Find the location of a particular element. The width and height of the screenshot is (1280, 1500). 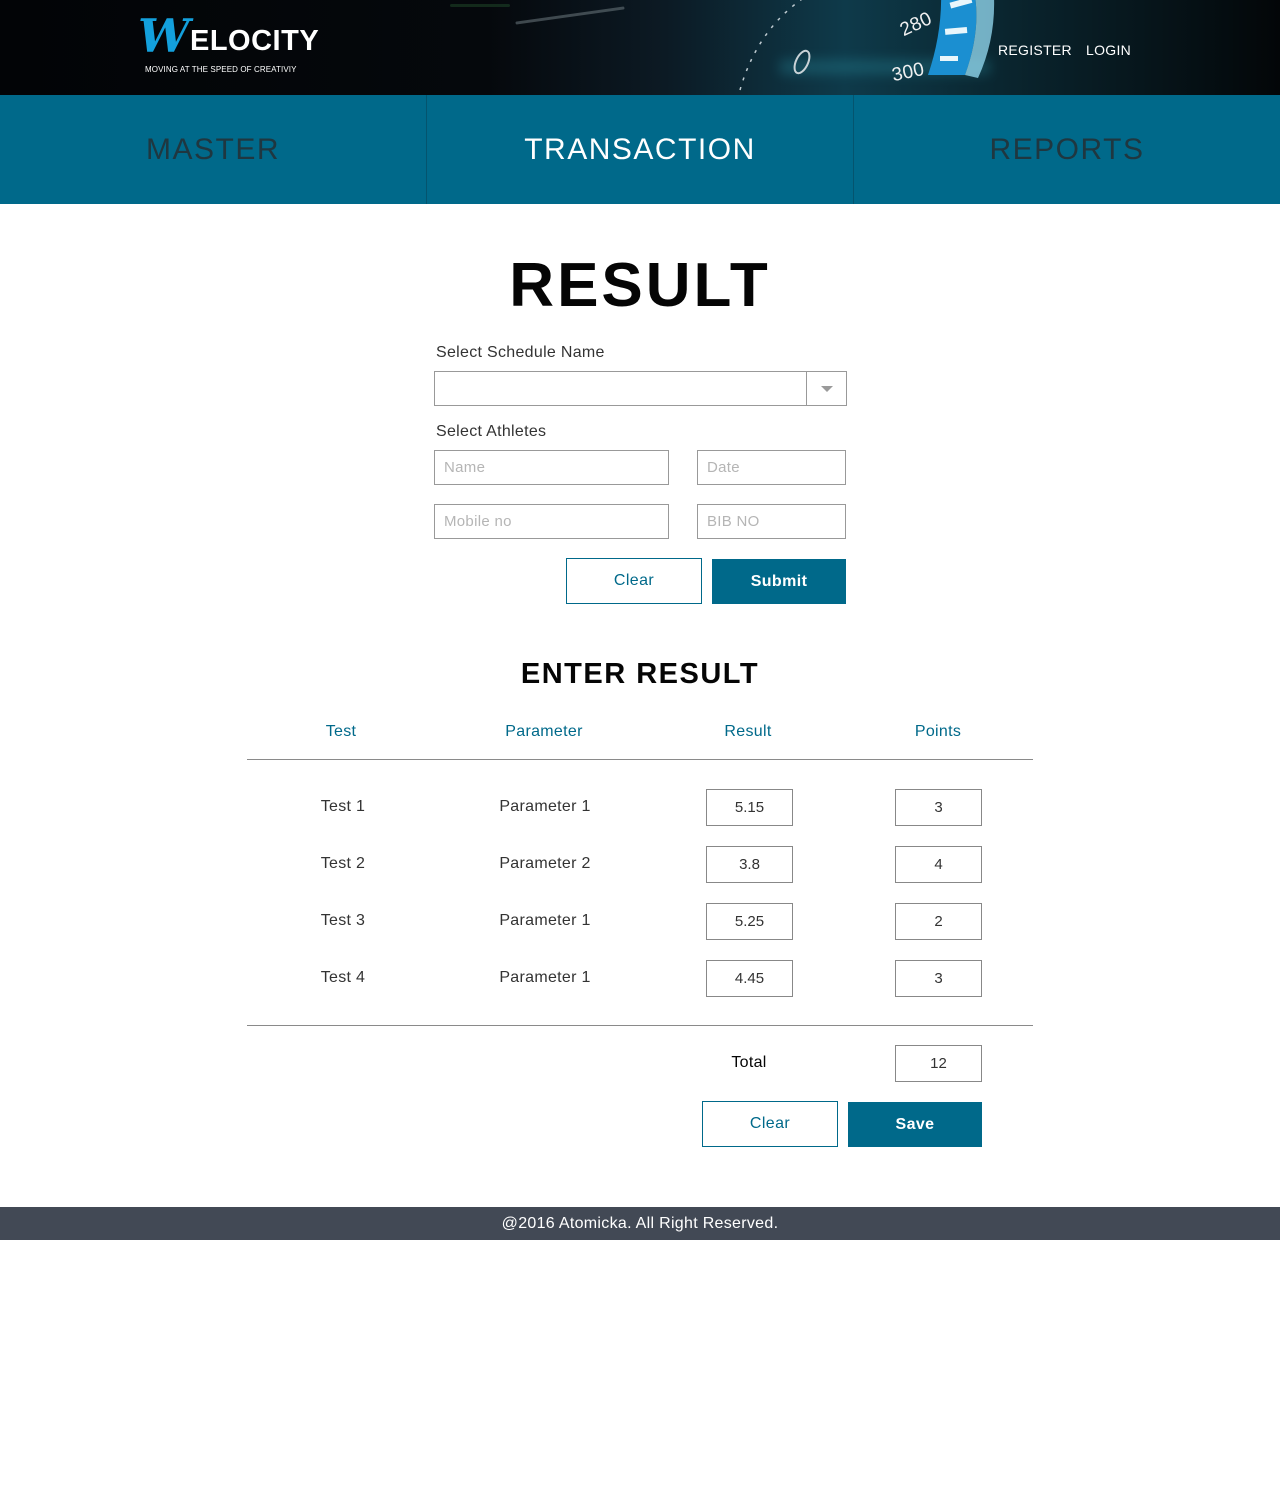

table-footer-divider is located at coordinates (640, 1025).